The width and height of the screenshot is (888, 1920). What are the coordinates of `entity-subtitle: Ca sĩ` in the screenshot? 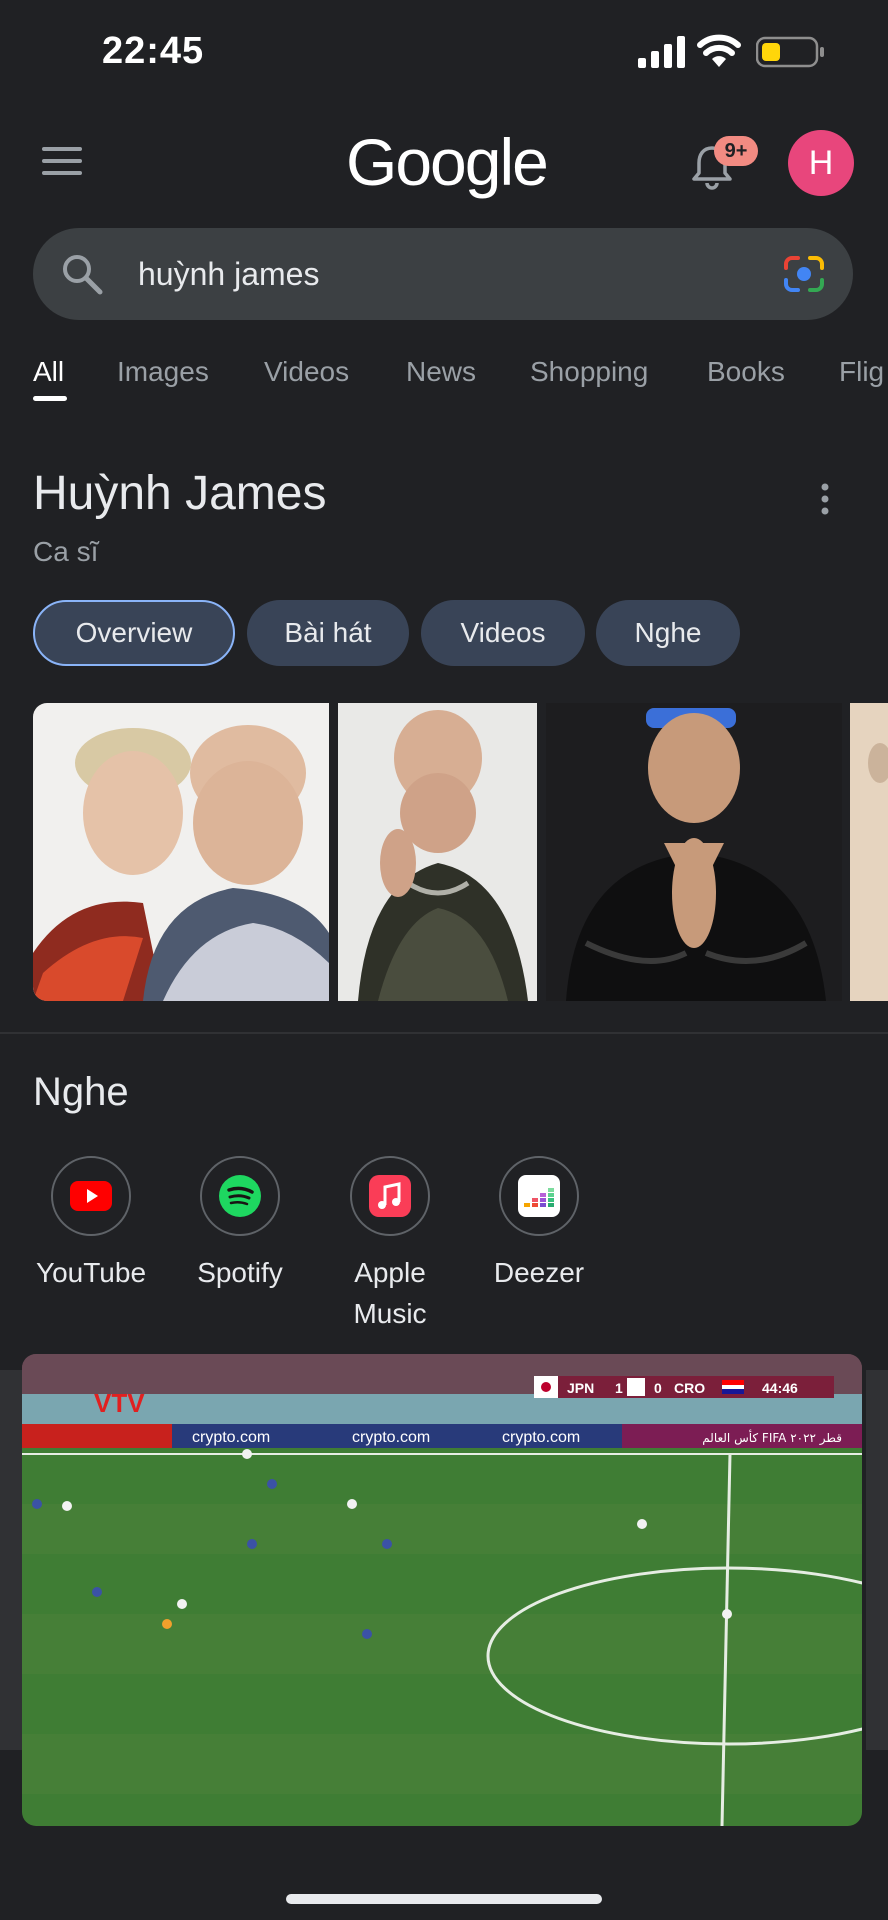 It's located at (66, 551).